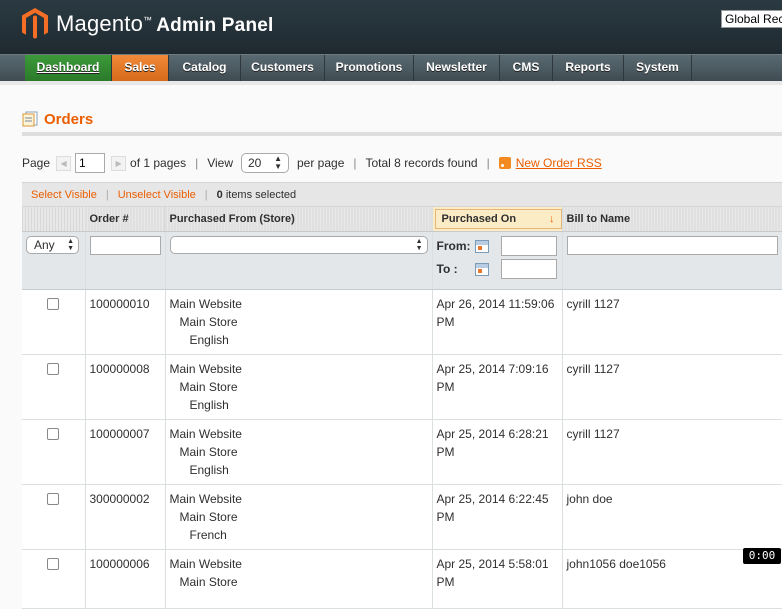  I want to click on view-label: View, so click(220, 163).